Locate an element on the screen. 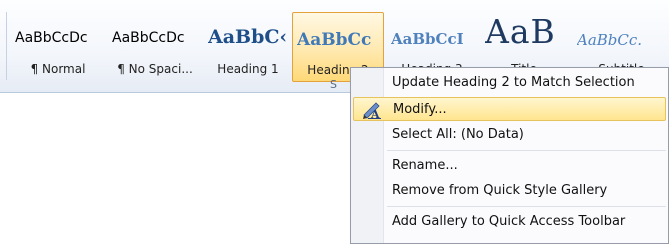  style-sample: AaBbCc is located at coordinates (334, 40).